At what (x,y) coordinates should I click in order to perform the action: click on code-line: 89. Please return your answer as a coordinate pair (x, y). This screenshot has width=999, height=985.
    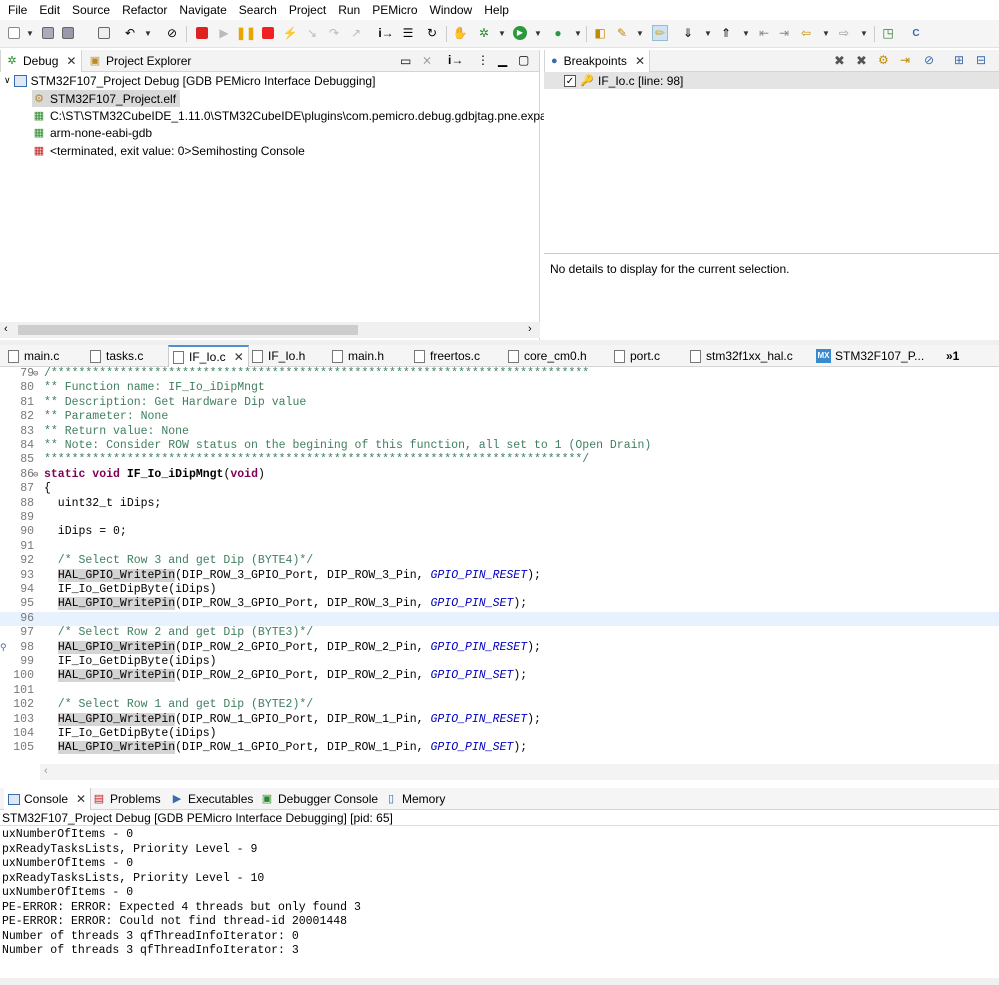
    Looking at the image, I should click on (499, 518).